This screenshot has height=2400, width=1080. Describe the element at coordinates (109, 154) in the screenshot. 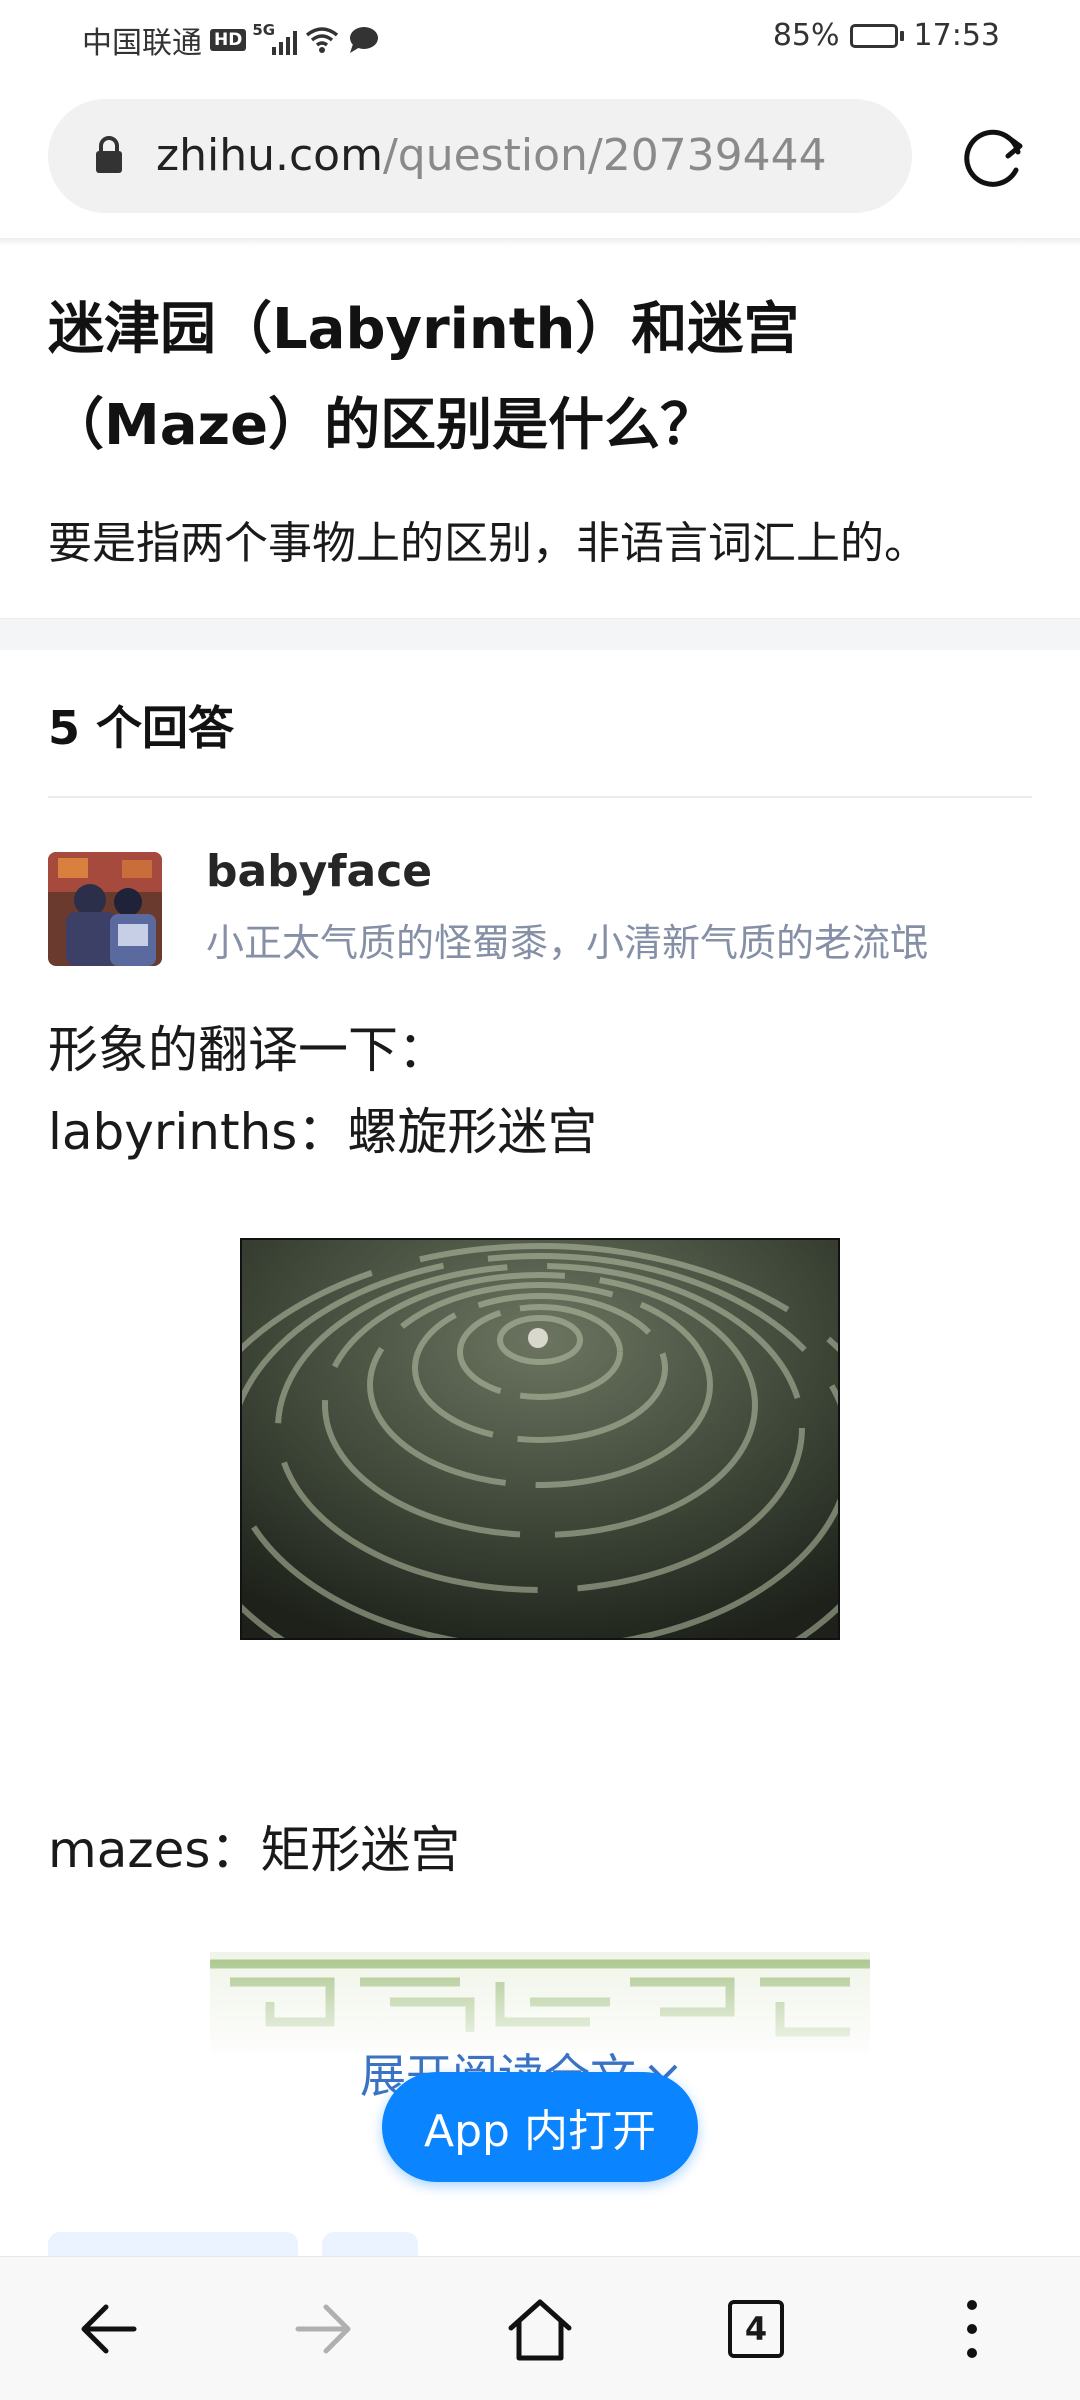

I see `lock-icon` at that location.